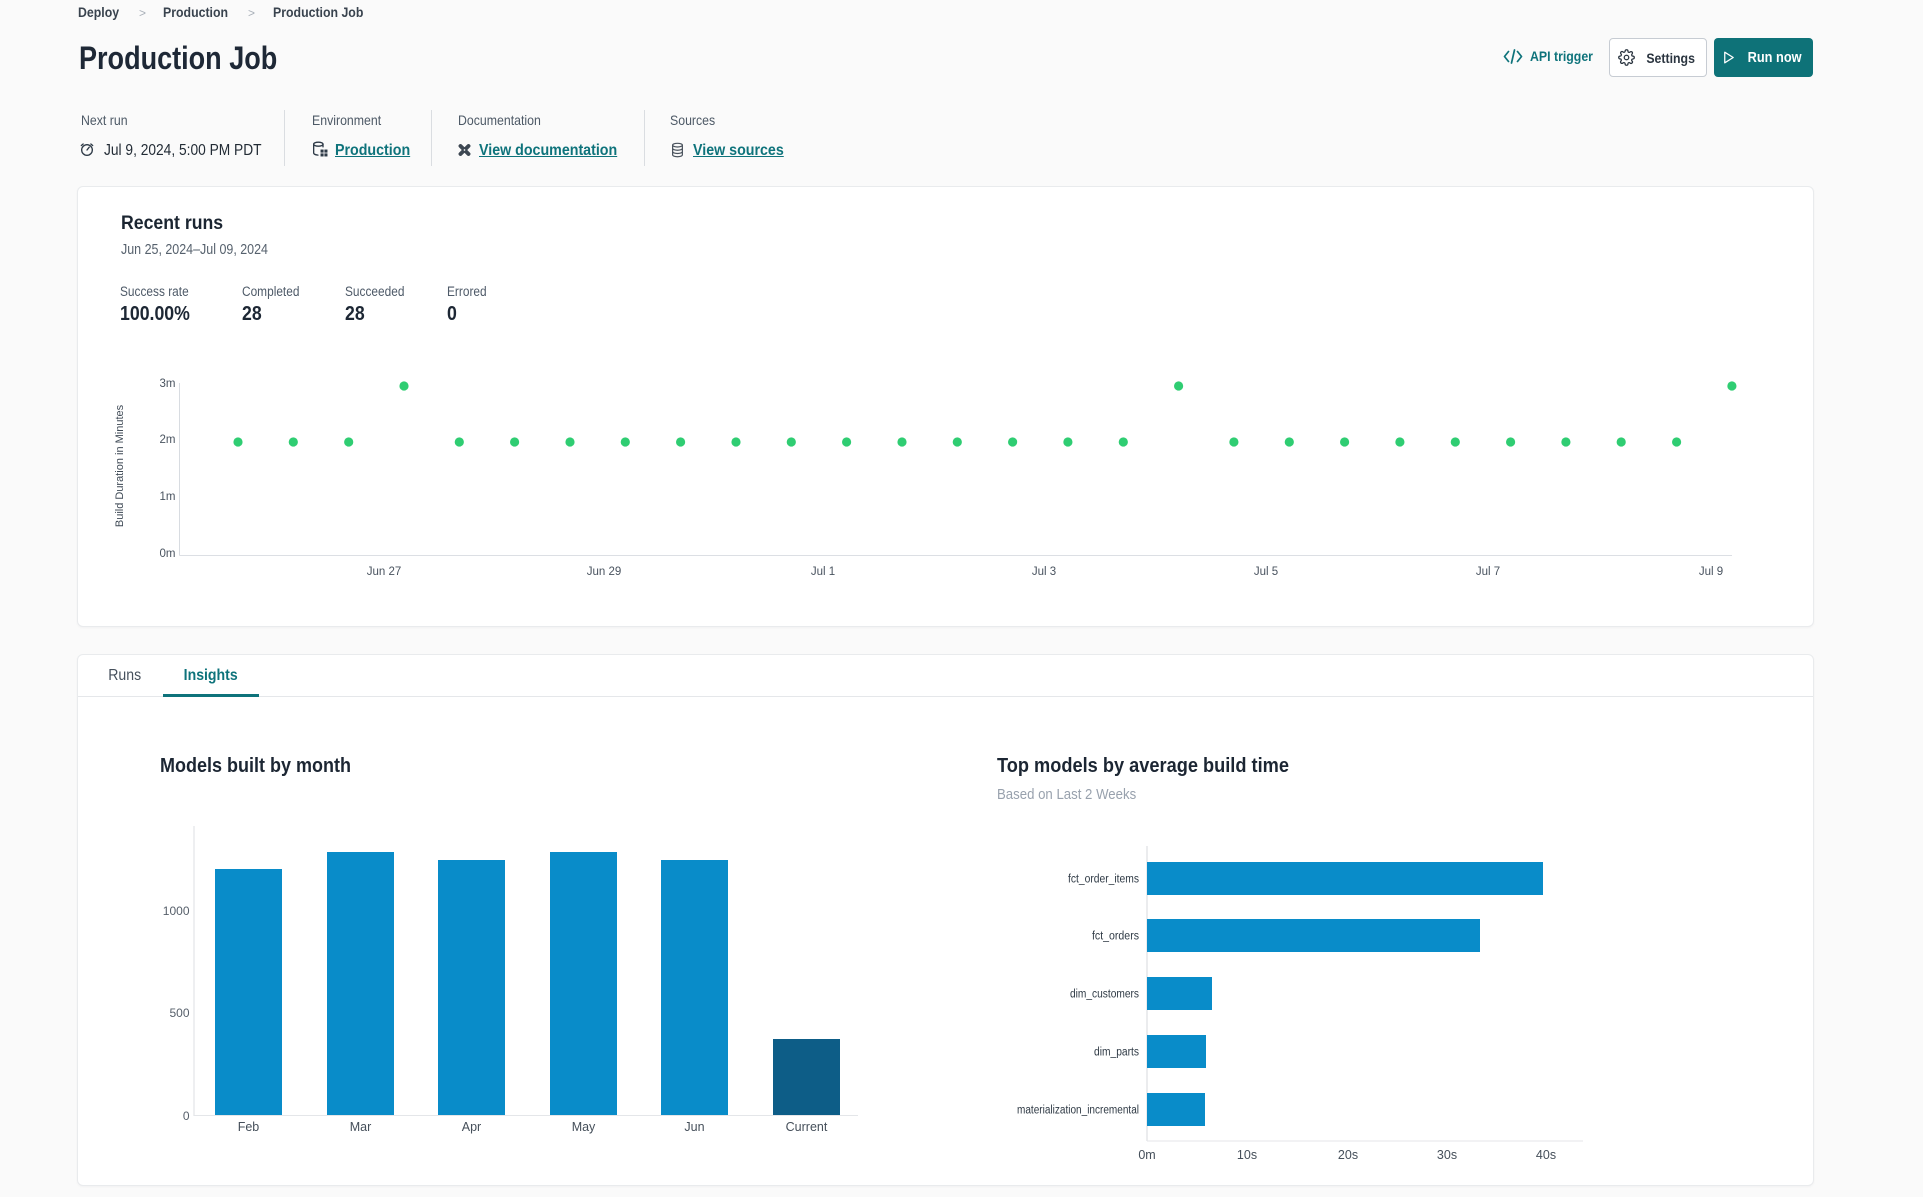 The height and width of the screenshot is (1197, 1923). What do you see at coordinates (179, 1013) in the screenshot?
I see `svg-text: 500` at bounding box center [179, 1013].